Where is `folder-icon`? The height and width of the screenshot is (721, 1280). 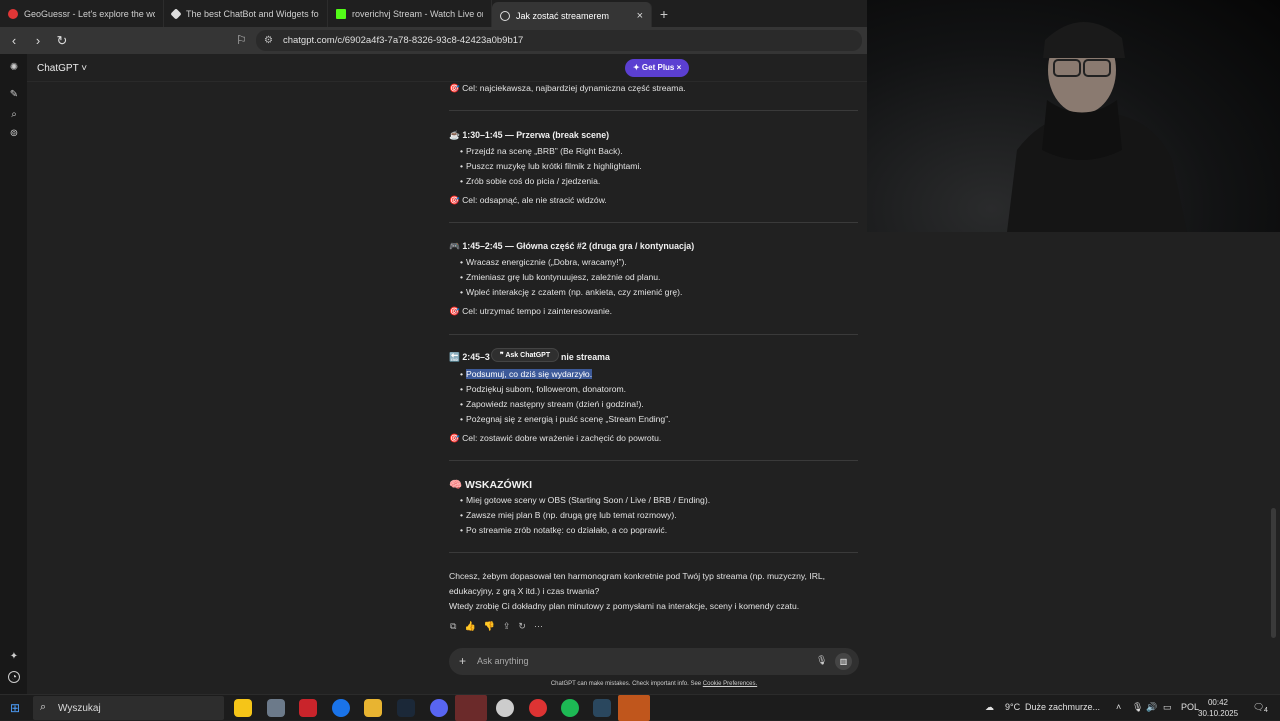
folder-icon is located at coordinates (373, 708).